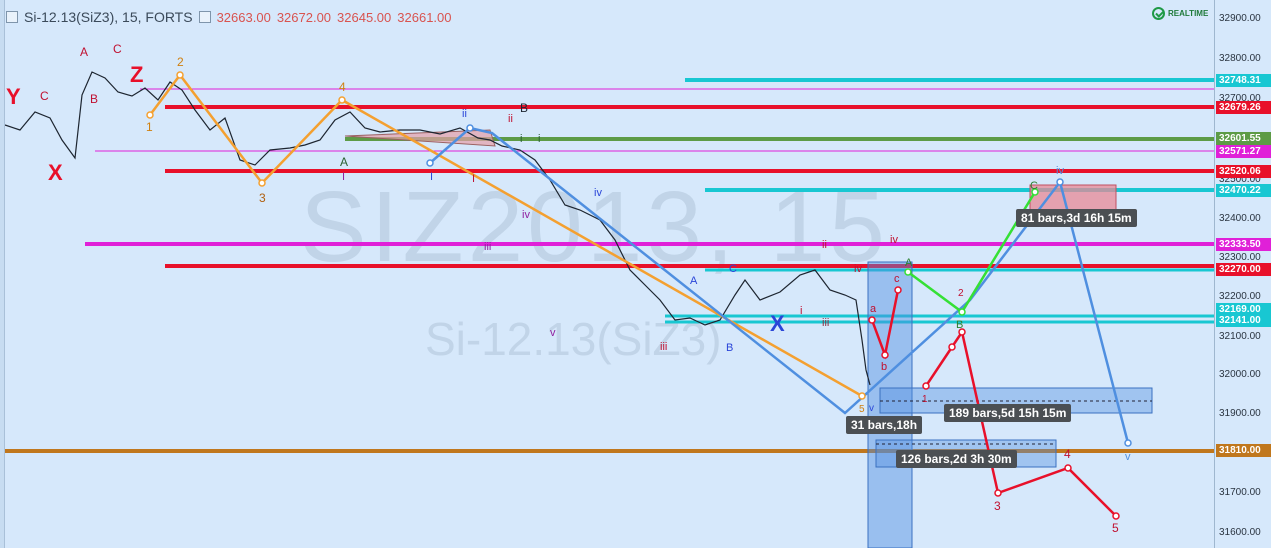  Describe the element at coordinates (909, 263) in the screenshot. I see `label-A-green2: A` at that location.